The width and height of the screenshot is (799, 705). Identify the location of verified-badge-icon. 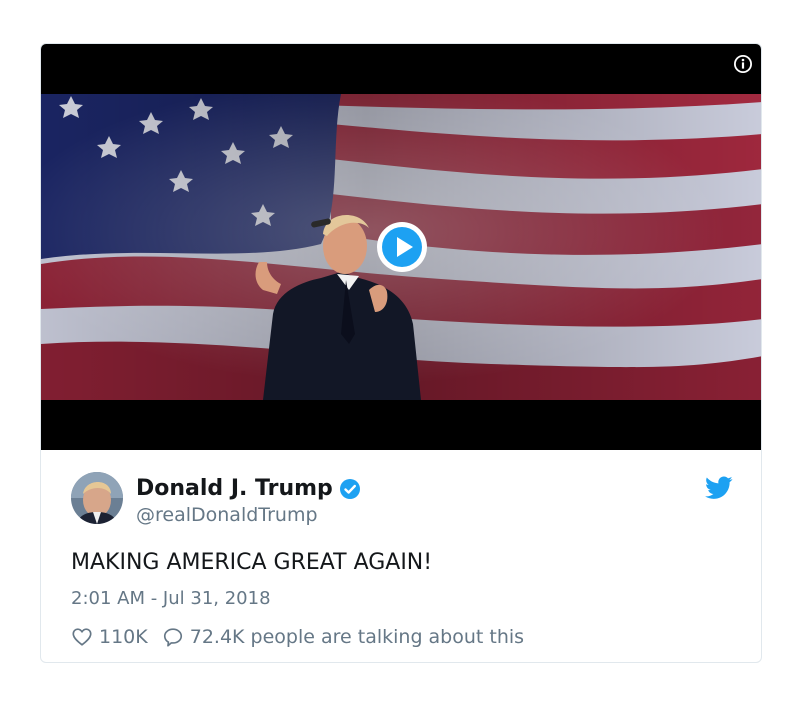
(349, 488).